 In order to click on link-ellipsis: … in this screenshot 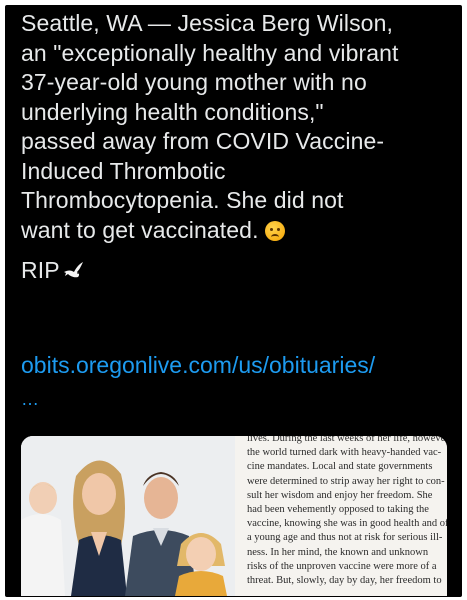, I will do `click(30, 399)`.